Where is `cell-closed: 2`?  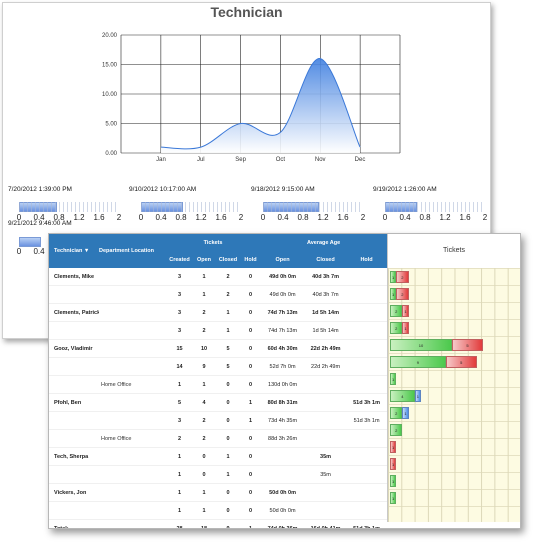
cell-closed: 2 is located at coordinates (228, 277).